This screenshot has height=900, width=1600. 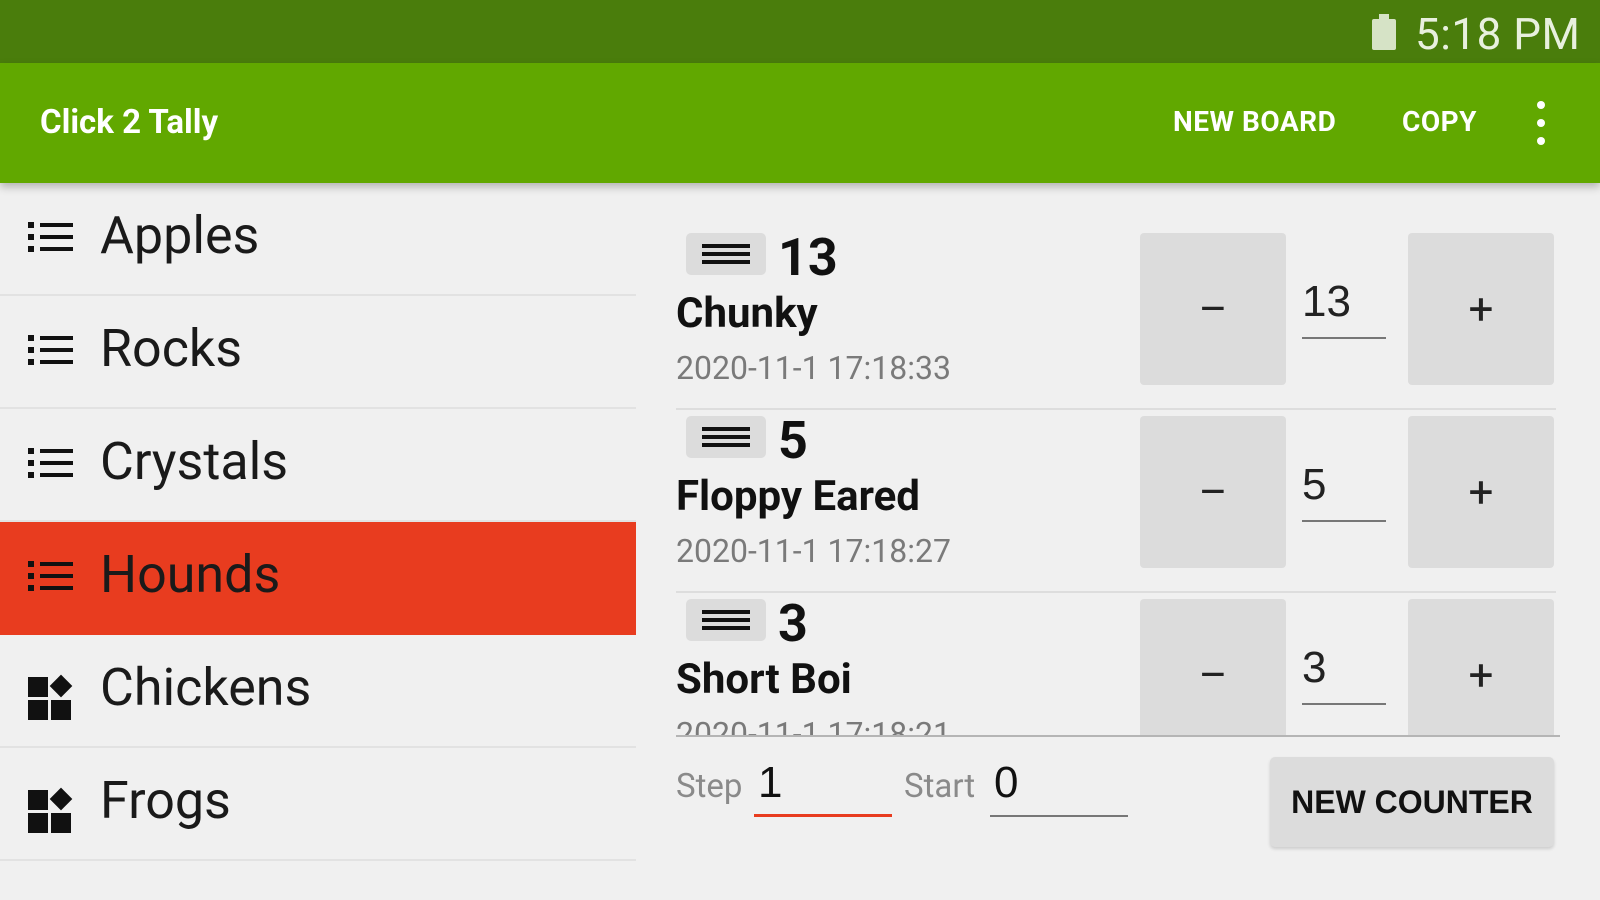 I want to click on sidebar-item-label: Hounds, so click(x=190, y=574).